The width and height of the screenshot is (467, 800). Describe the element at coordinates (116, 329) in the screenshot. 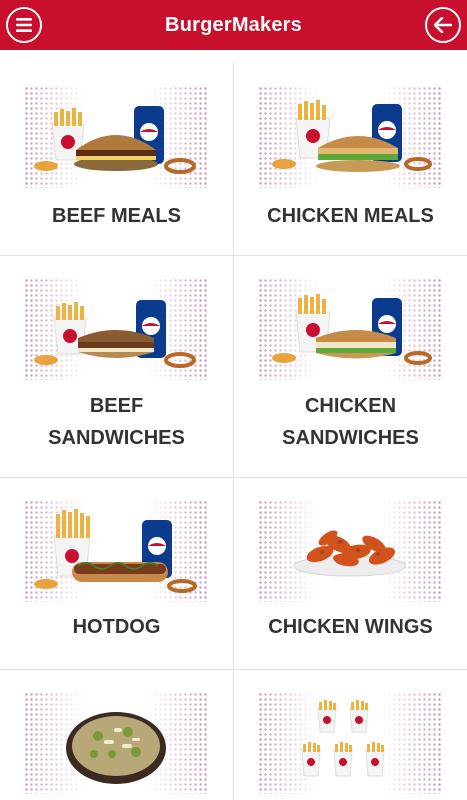

I see `beef-sandwich-combo-image` at that location.